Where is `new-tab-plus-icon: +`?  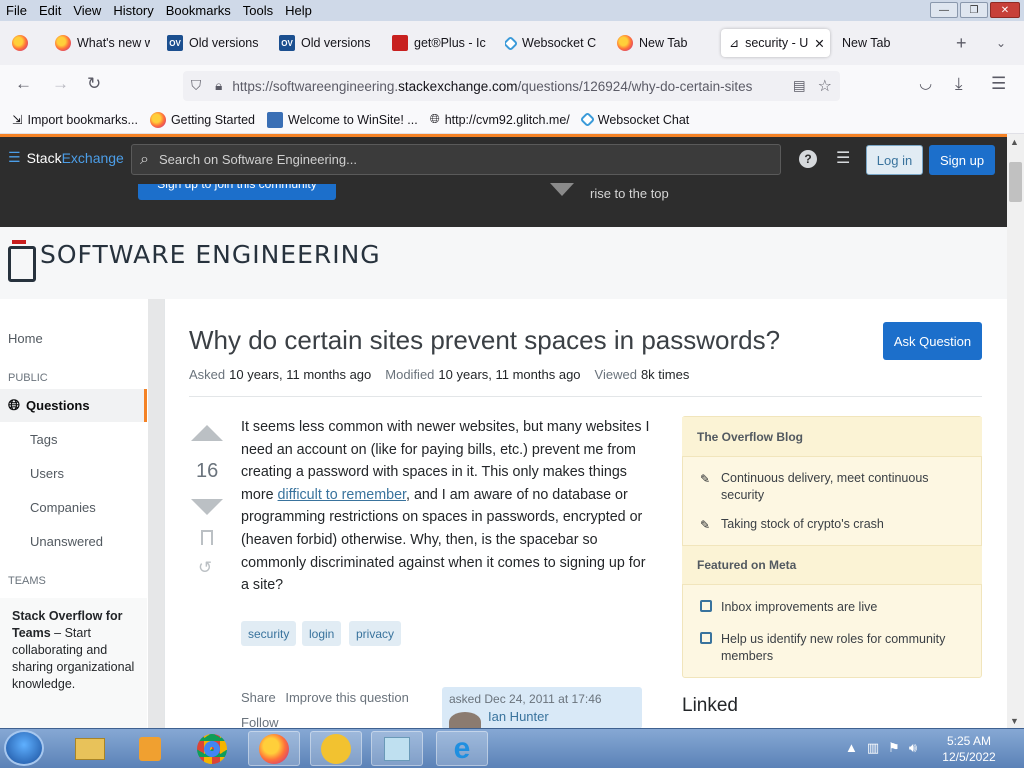
new-tab-plus-icon: + is located at coordinates (961, 43).